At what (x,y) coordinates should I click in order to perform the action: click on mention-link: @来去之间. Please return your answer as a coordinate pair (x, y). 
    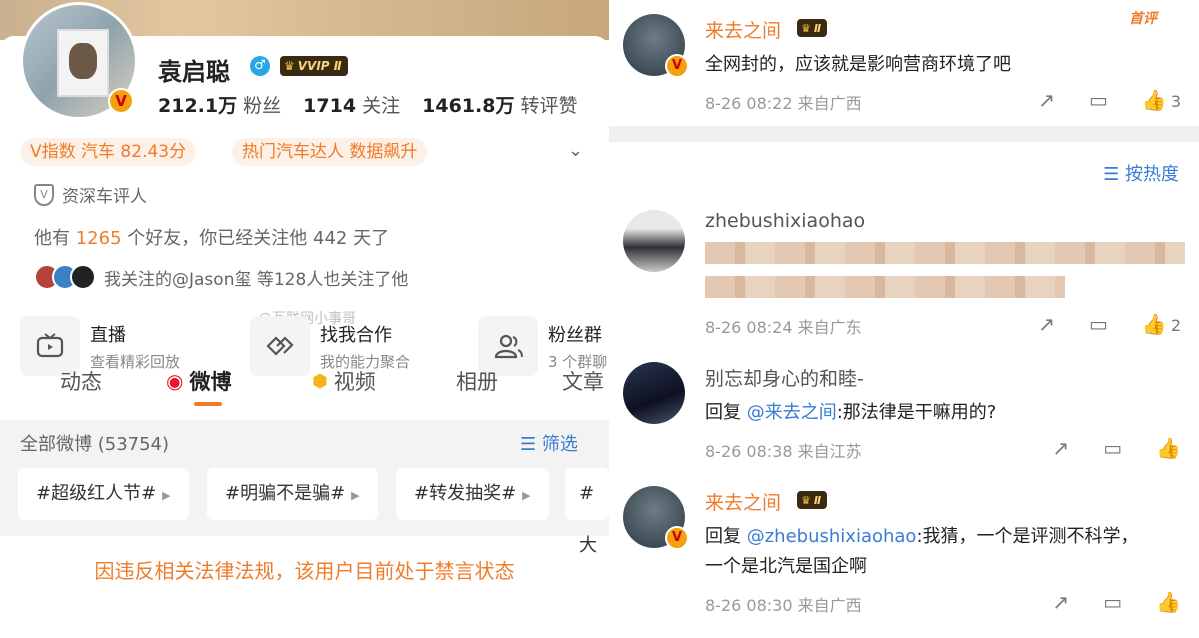
    Looking at the image, I should click on (792, 412).